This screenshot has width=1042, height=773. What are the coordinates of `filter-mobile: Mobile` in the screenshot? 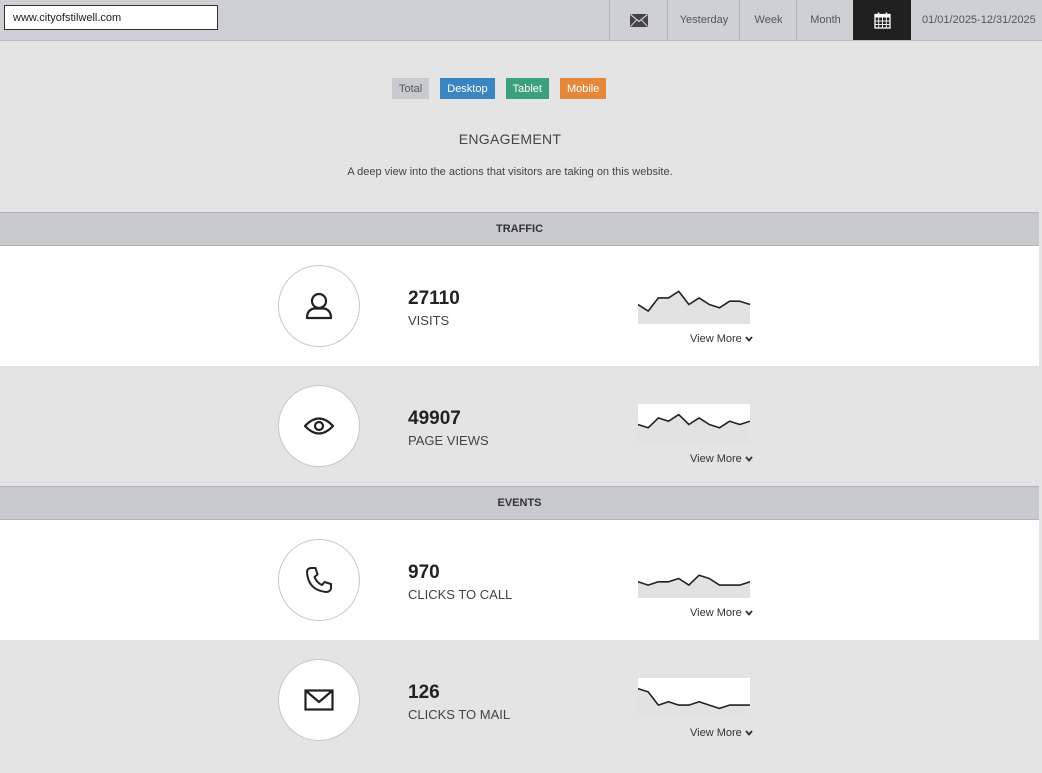 It's located at (583, 88).